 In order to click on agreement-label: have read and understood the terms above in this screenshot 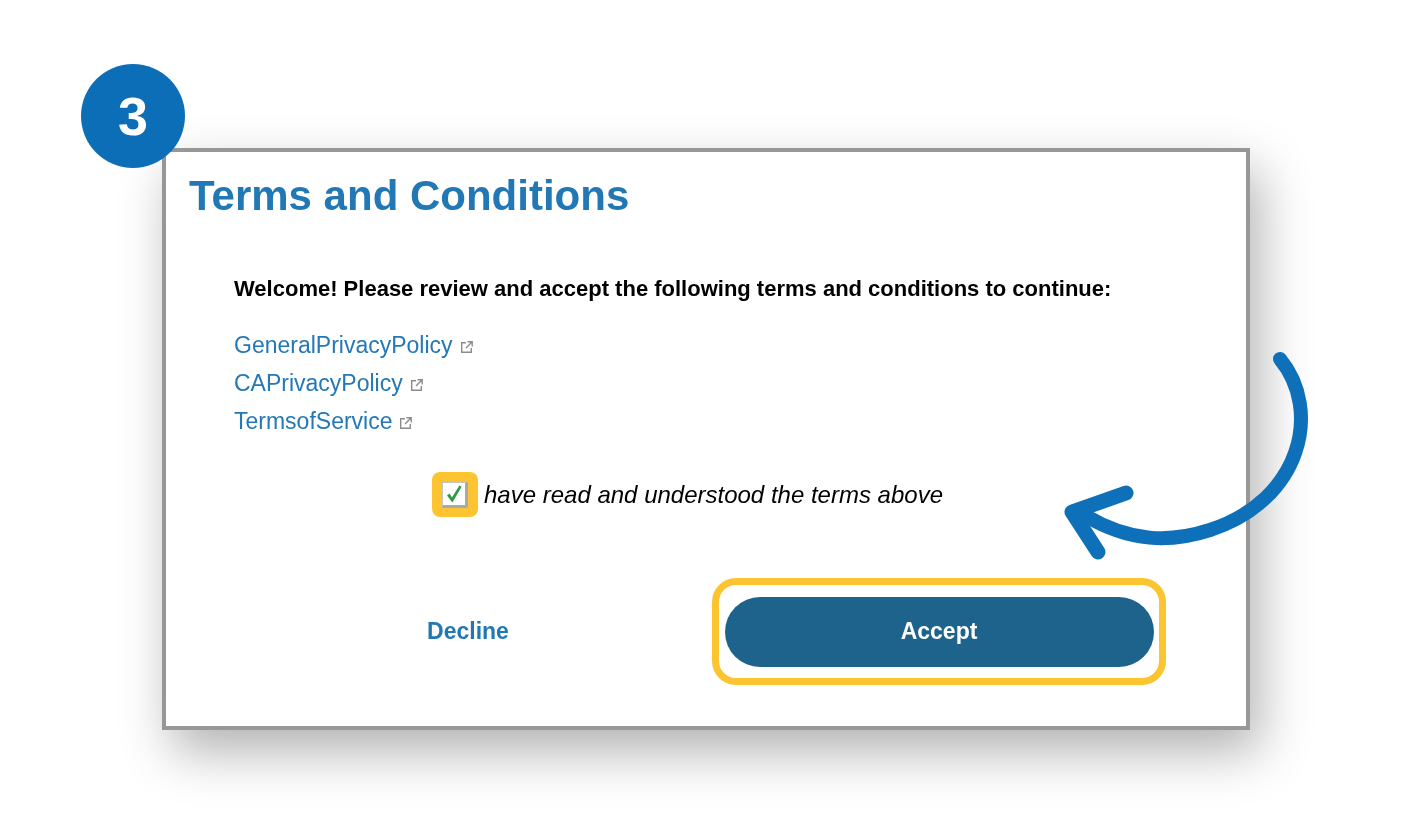, I will do `click(713, 494)`.